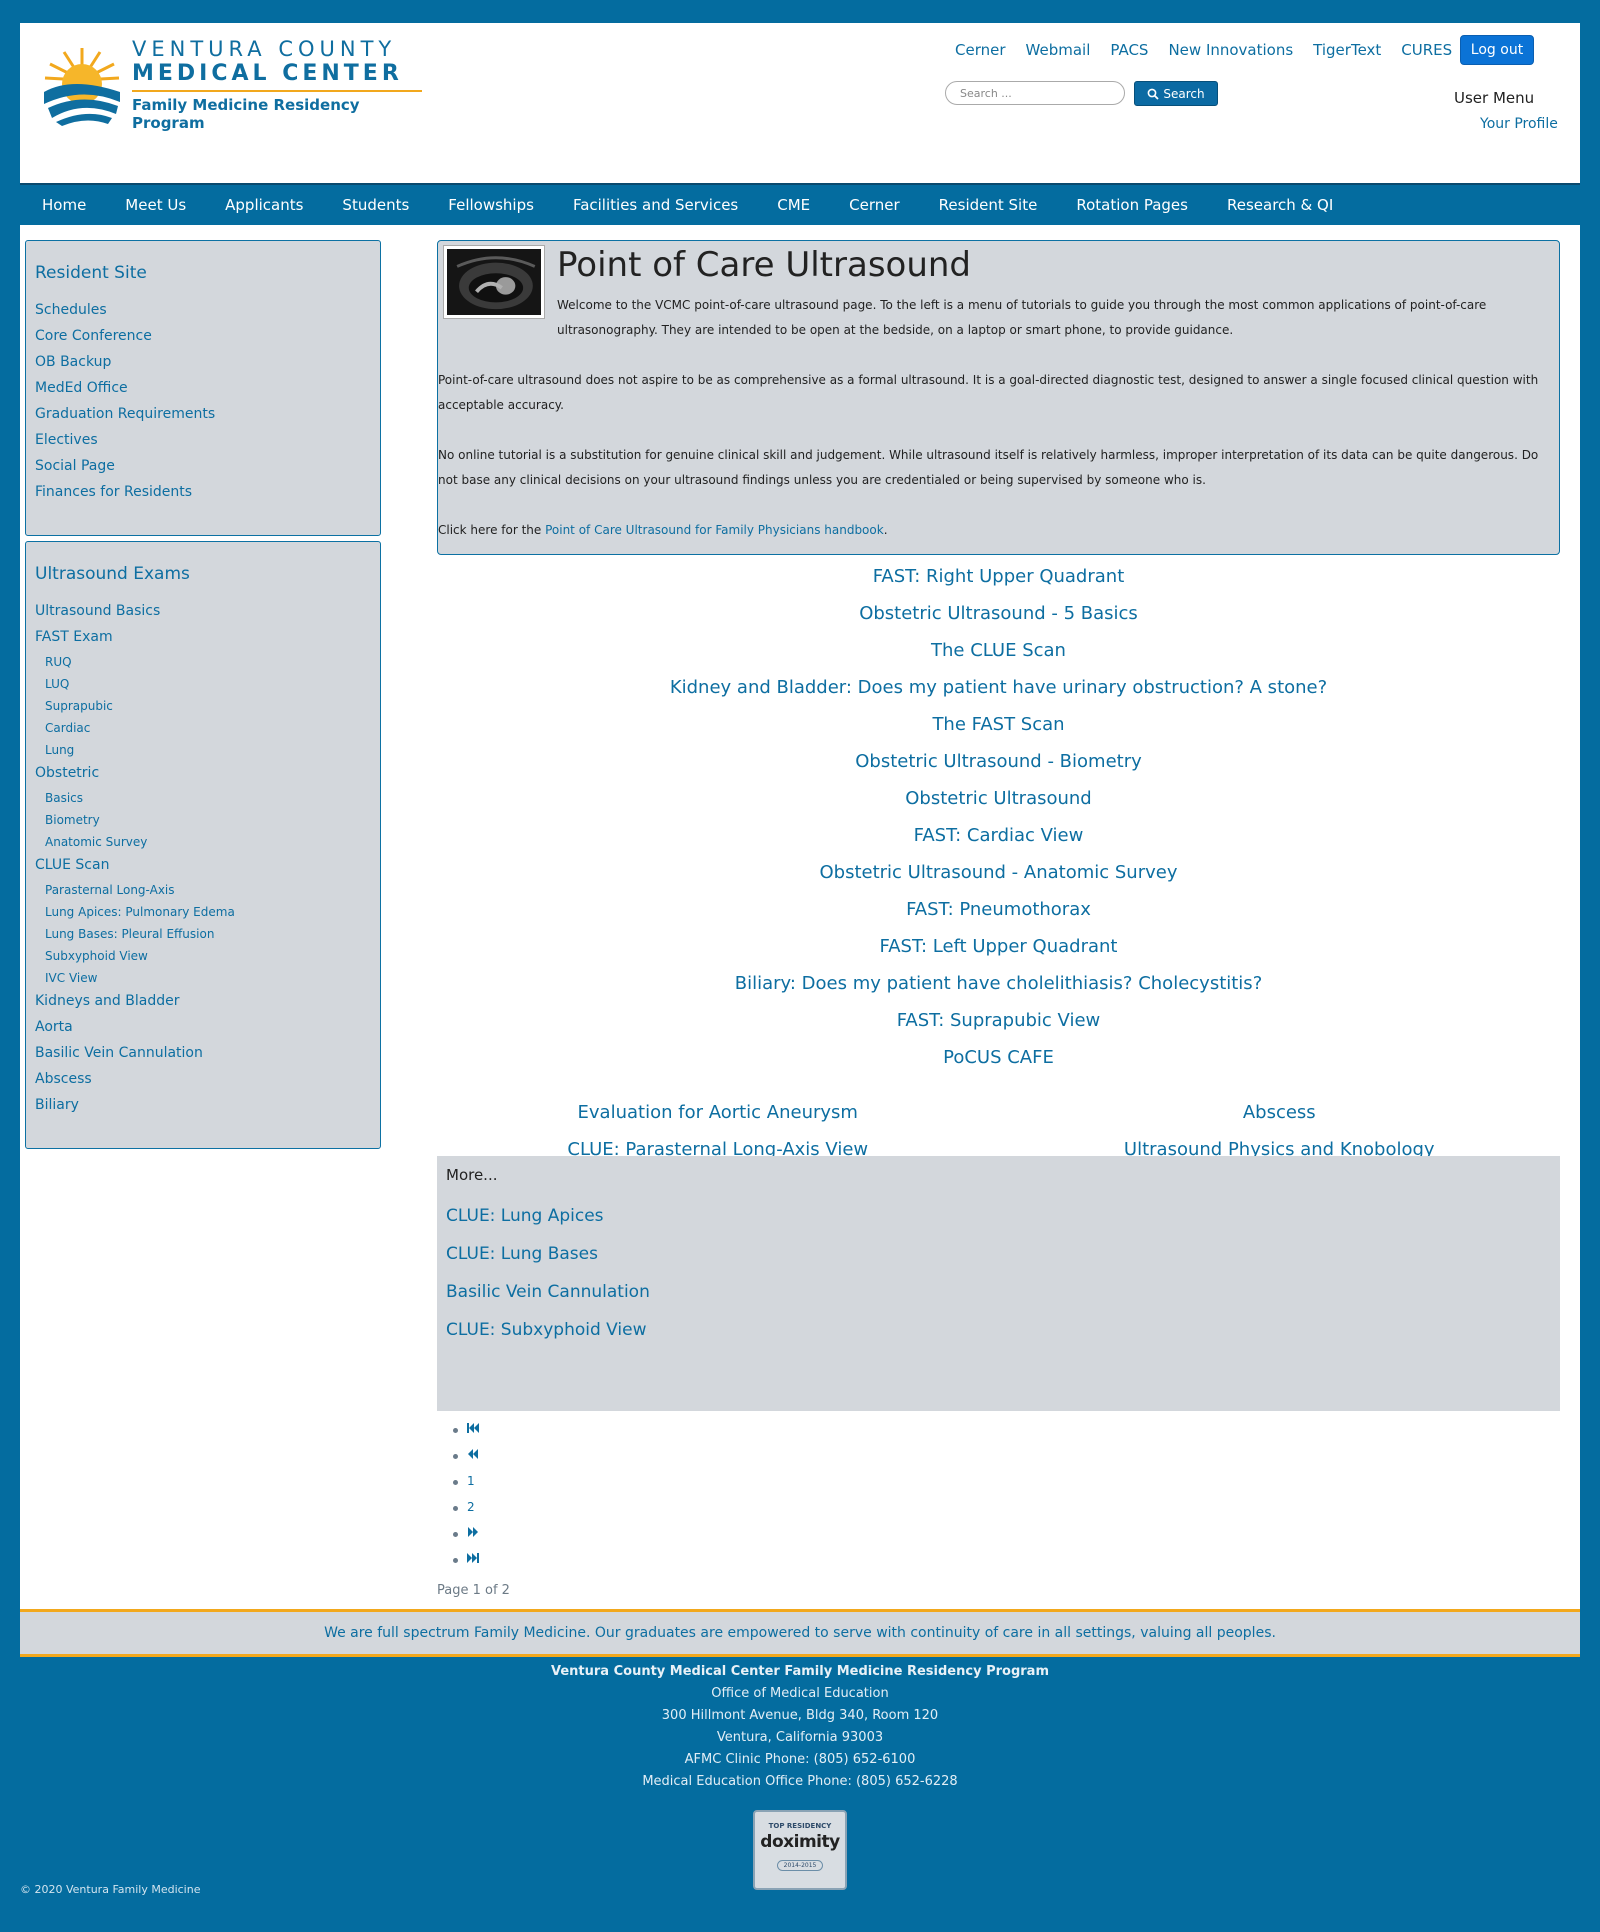  Describe the element at coordinates (466, 1432) in the screenshot. I see `pager-first` at that location.